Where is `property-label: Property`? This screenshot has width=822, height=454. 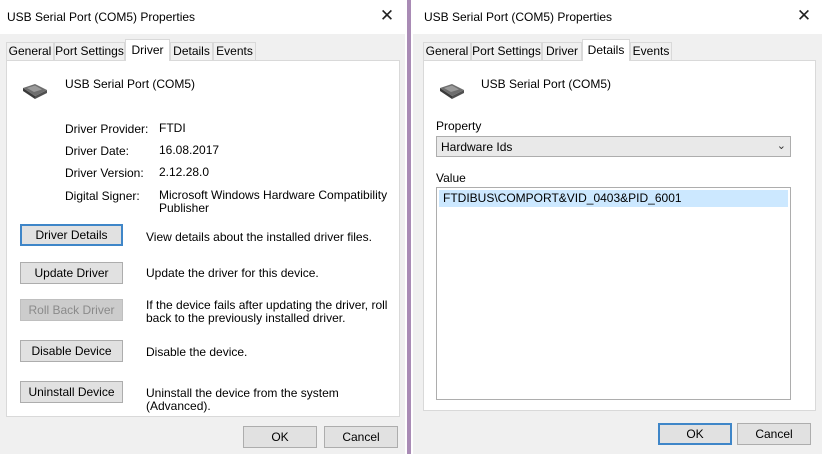
property-label: Property is located at coordinates (459, 126).